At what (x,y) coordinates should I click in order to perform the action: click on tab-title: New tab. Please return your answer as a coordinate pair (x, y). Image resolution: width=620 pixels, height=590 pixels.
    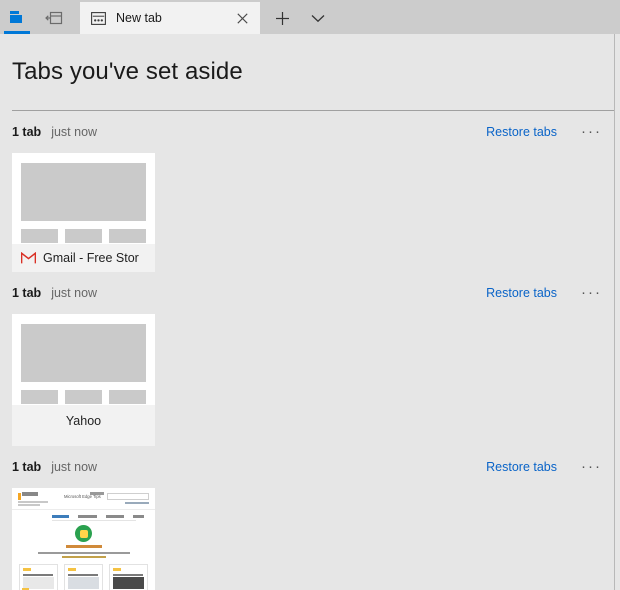
    Looking at the image, I should click on (139, 18).